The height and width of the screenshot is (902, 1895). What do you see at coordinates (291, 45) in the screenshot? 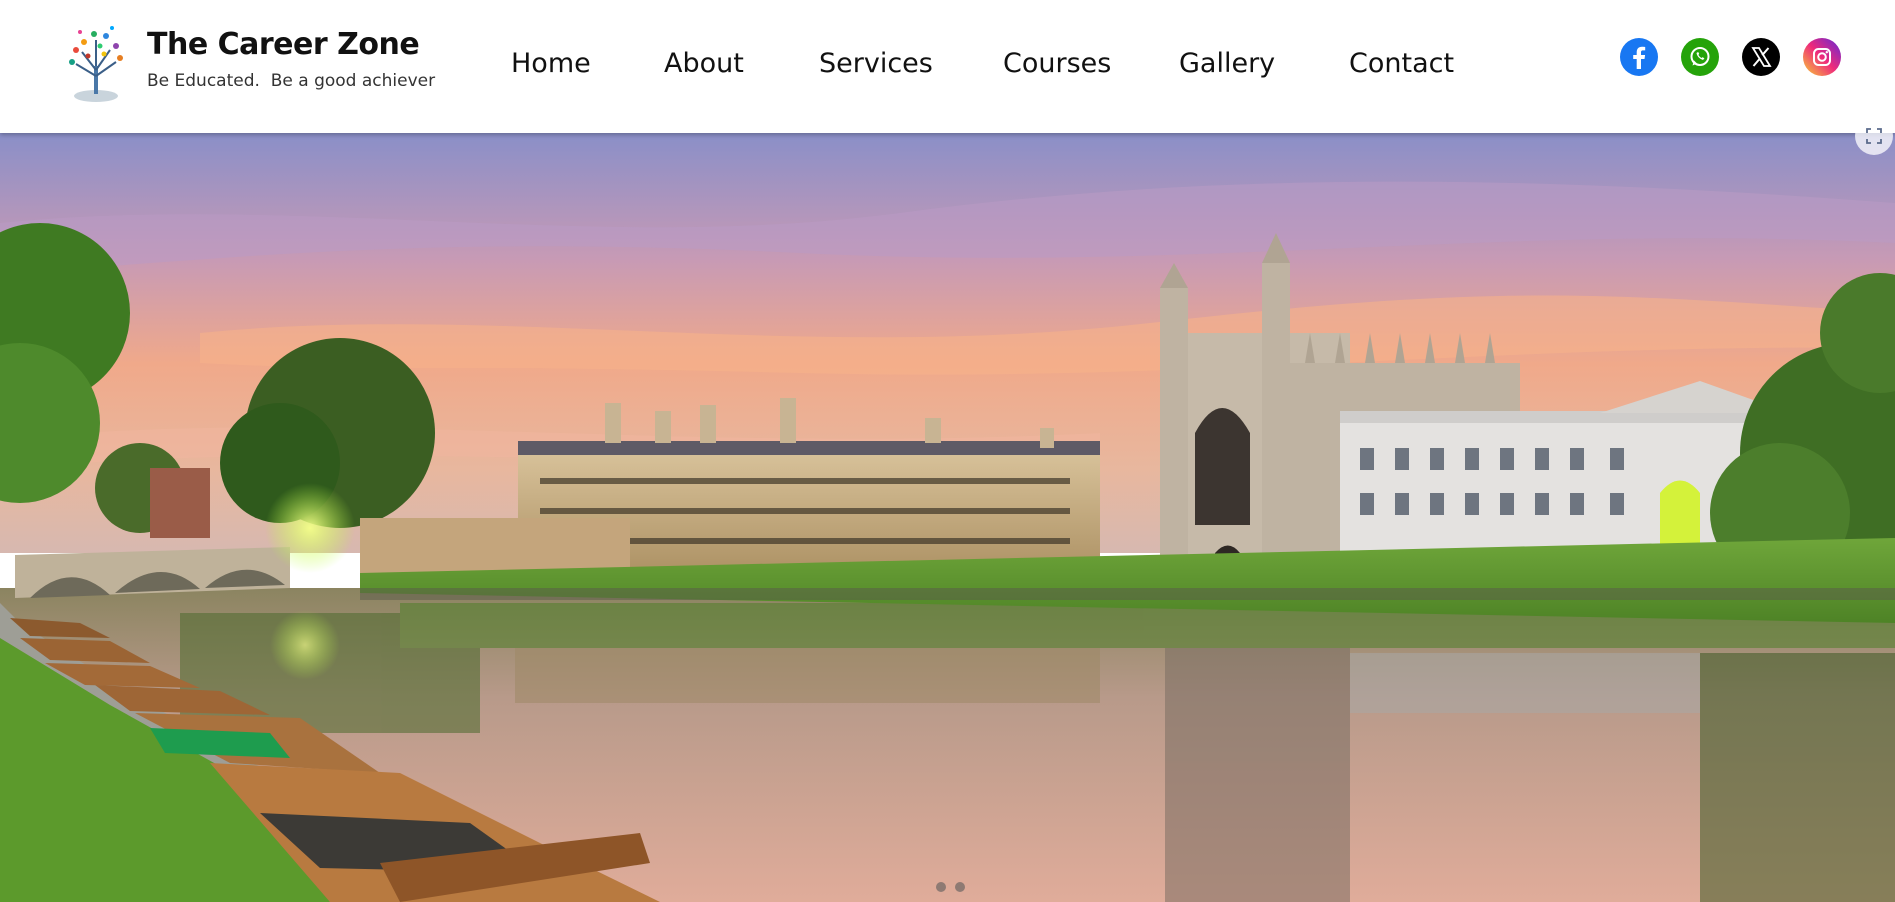
I see `brand-title: The Career Zone` at bounding box center [291, 45].